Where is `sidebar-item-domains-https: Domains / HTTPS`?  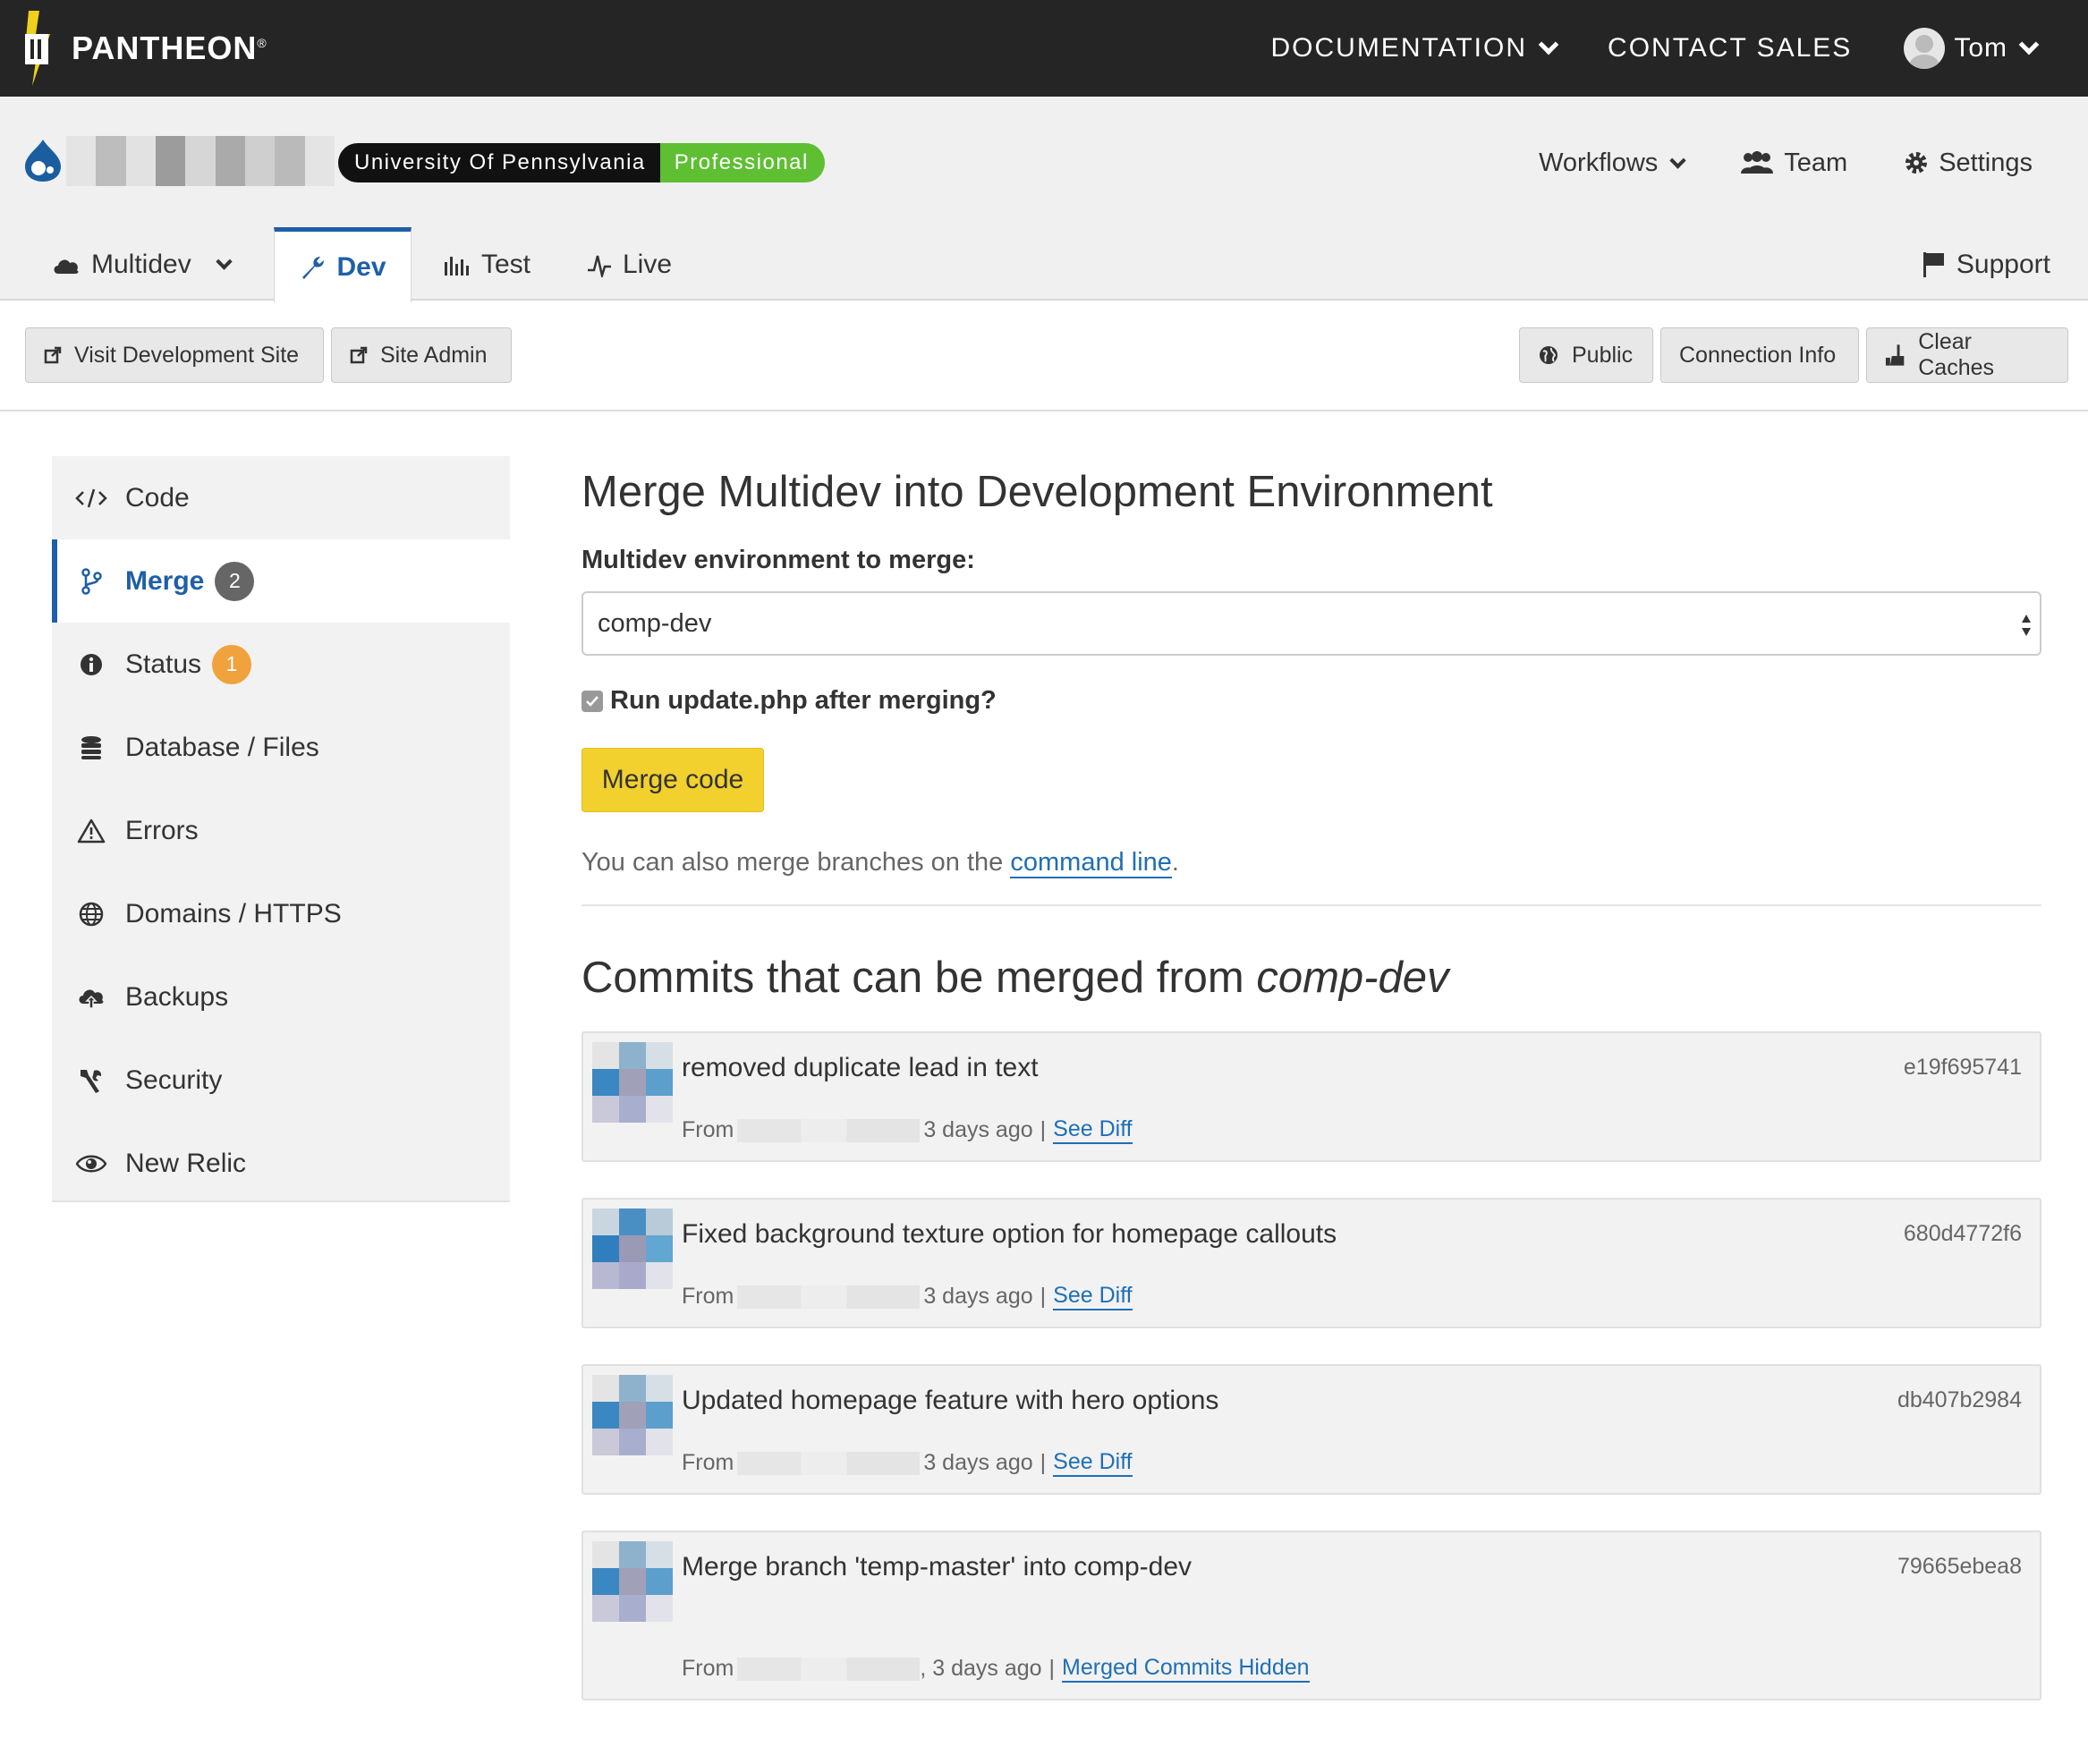 sidebar-item-domains-https: Domains / HTTPS is located at coordinates (281, 913).